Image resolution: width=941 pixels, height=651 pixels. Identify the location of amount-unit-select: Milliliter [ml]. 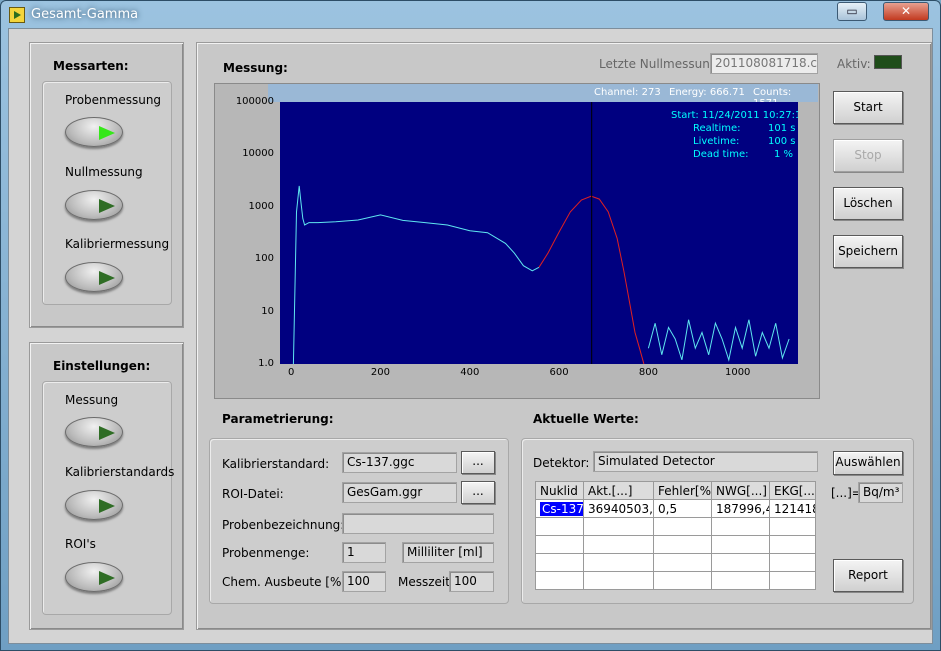
(448, 552).